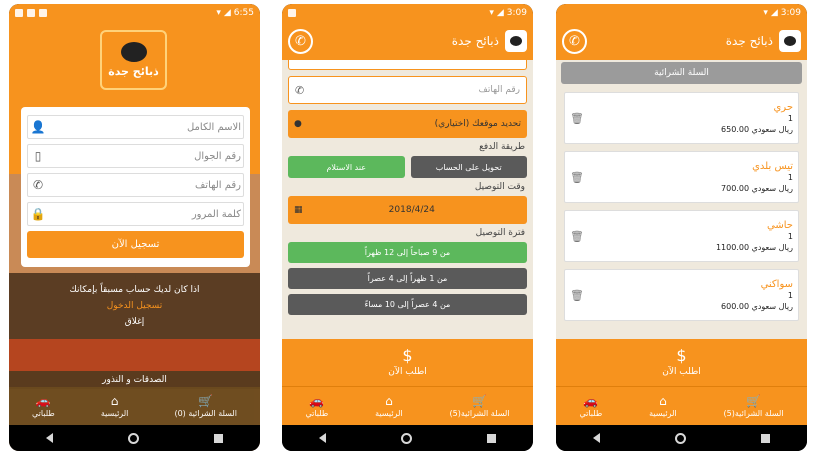  What do you see at coordinates (681, 73) in the screenshot?
I see `cart-title: السلة الشرائية` at bounding box center [681, 73].